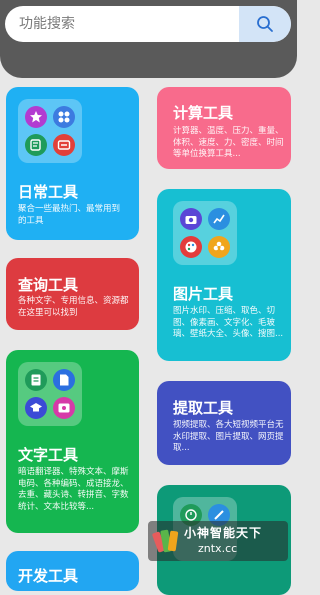 This screenshot has width=320, height=595. What do you see at coordinates (219, 247) in the screenshot?
I see `flower-icon` at bounding box center [219, 247].